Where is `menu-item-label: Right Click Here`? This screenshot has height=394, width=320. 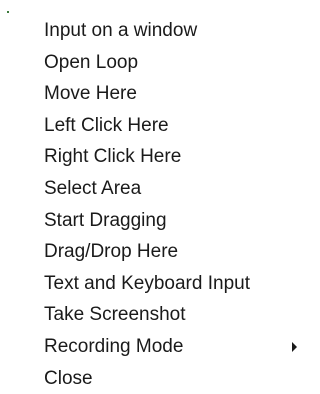
menu-item-label: Right Click Here is located at coordinates (113, 157).